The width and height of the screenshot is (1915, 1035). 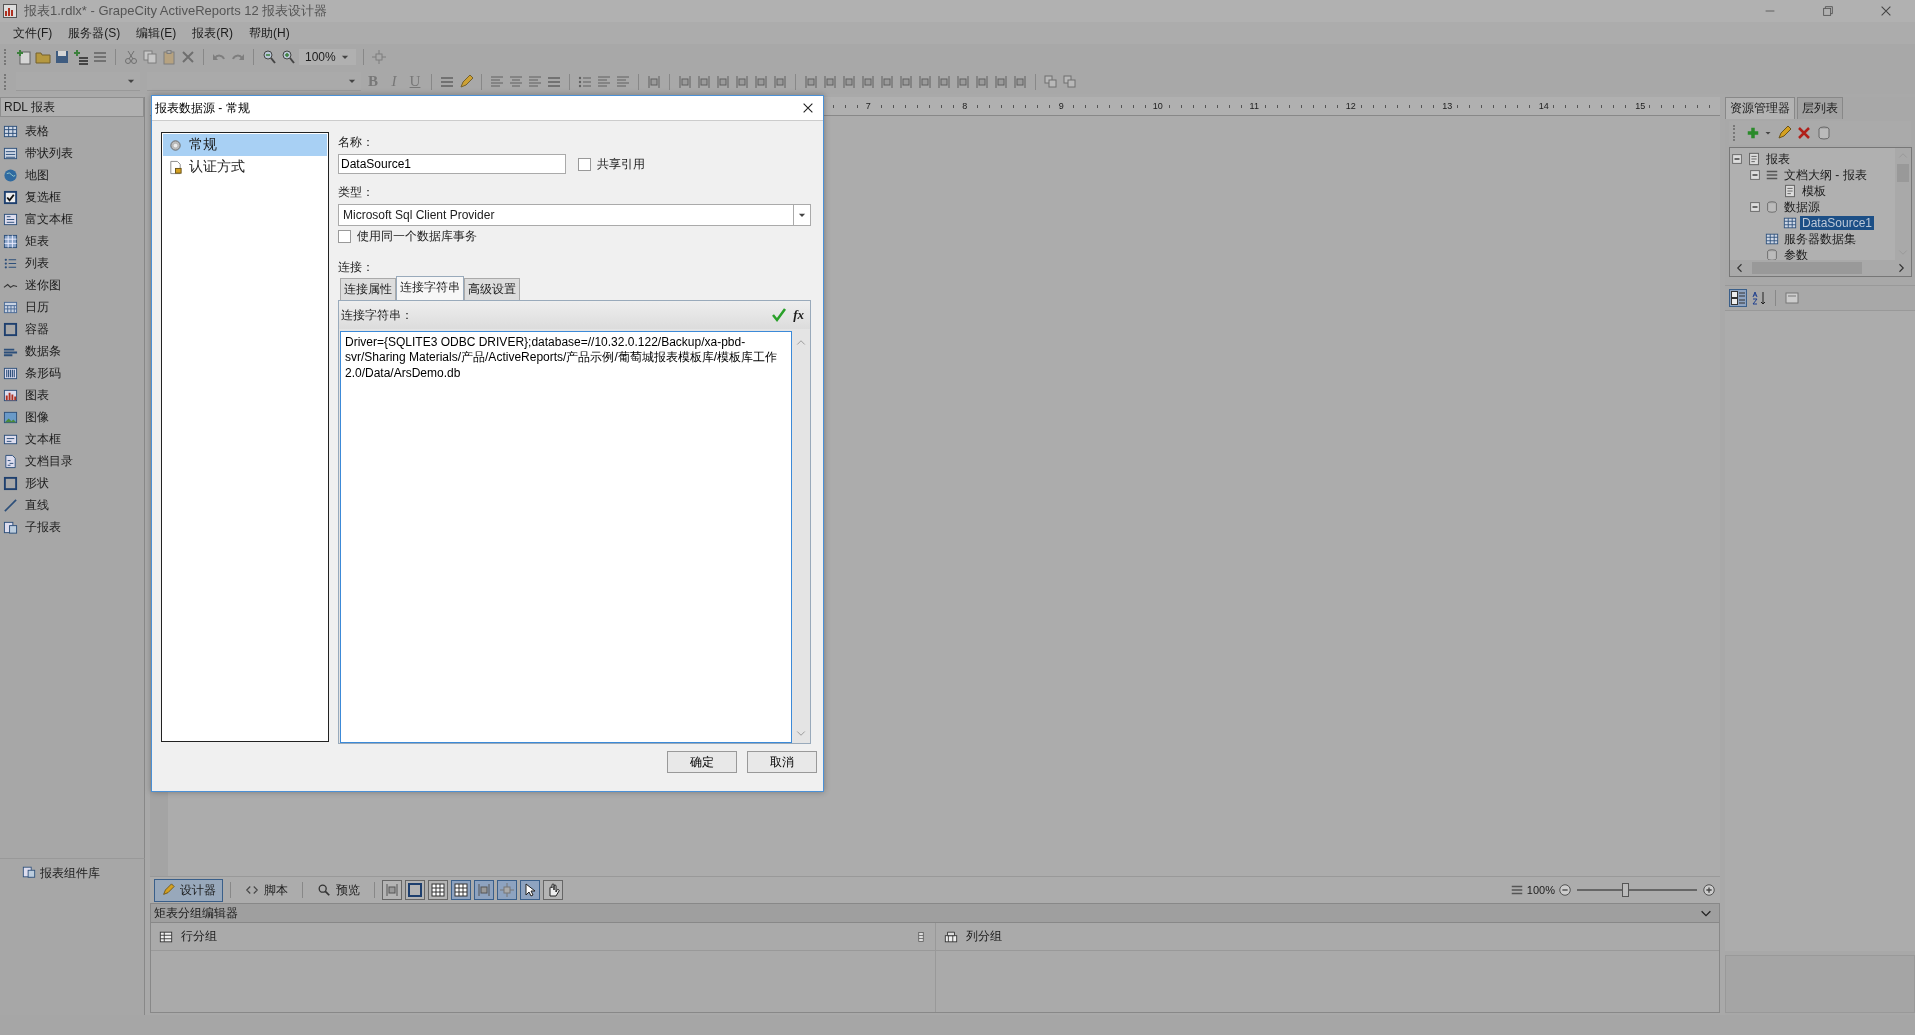 I want to click on toolbox-item: 富文本框, so click(x=49, y=219).